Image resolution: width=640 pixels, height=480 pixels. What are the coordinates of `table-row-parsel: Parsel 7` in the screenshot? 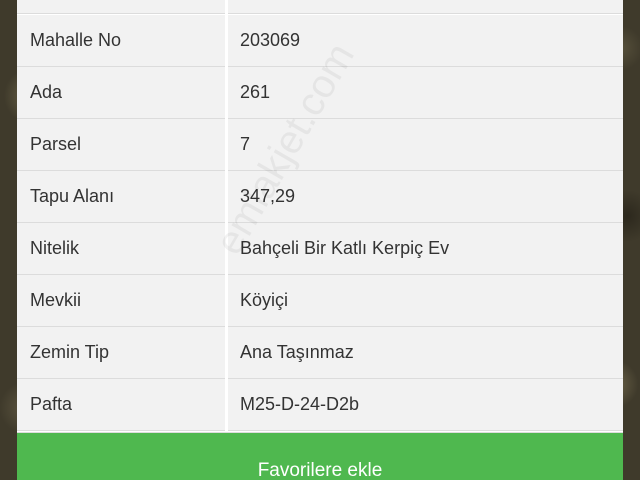 It's located at (320, 145).